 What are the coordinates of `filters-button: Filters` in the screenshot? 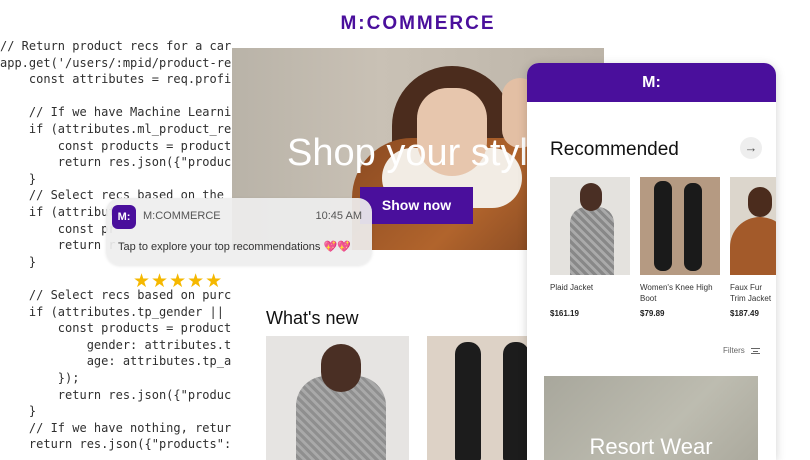 It's located at (742, 350).